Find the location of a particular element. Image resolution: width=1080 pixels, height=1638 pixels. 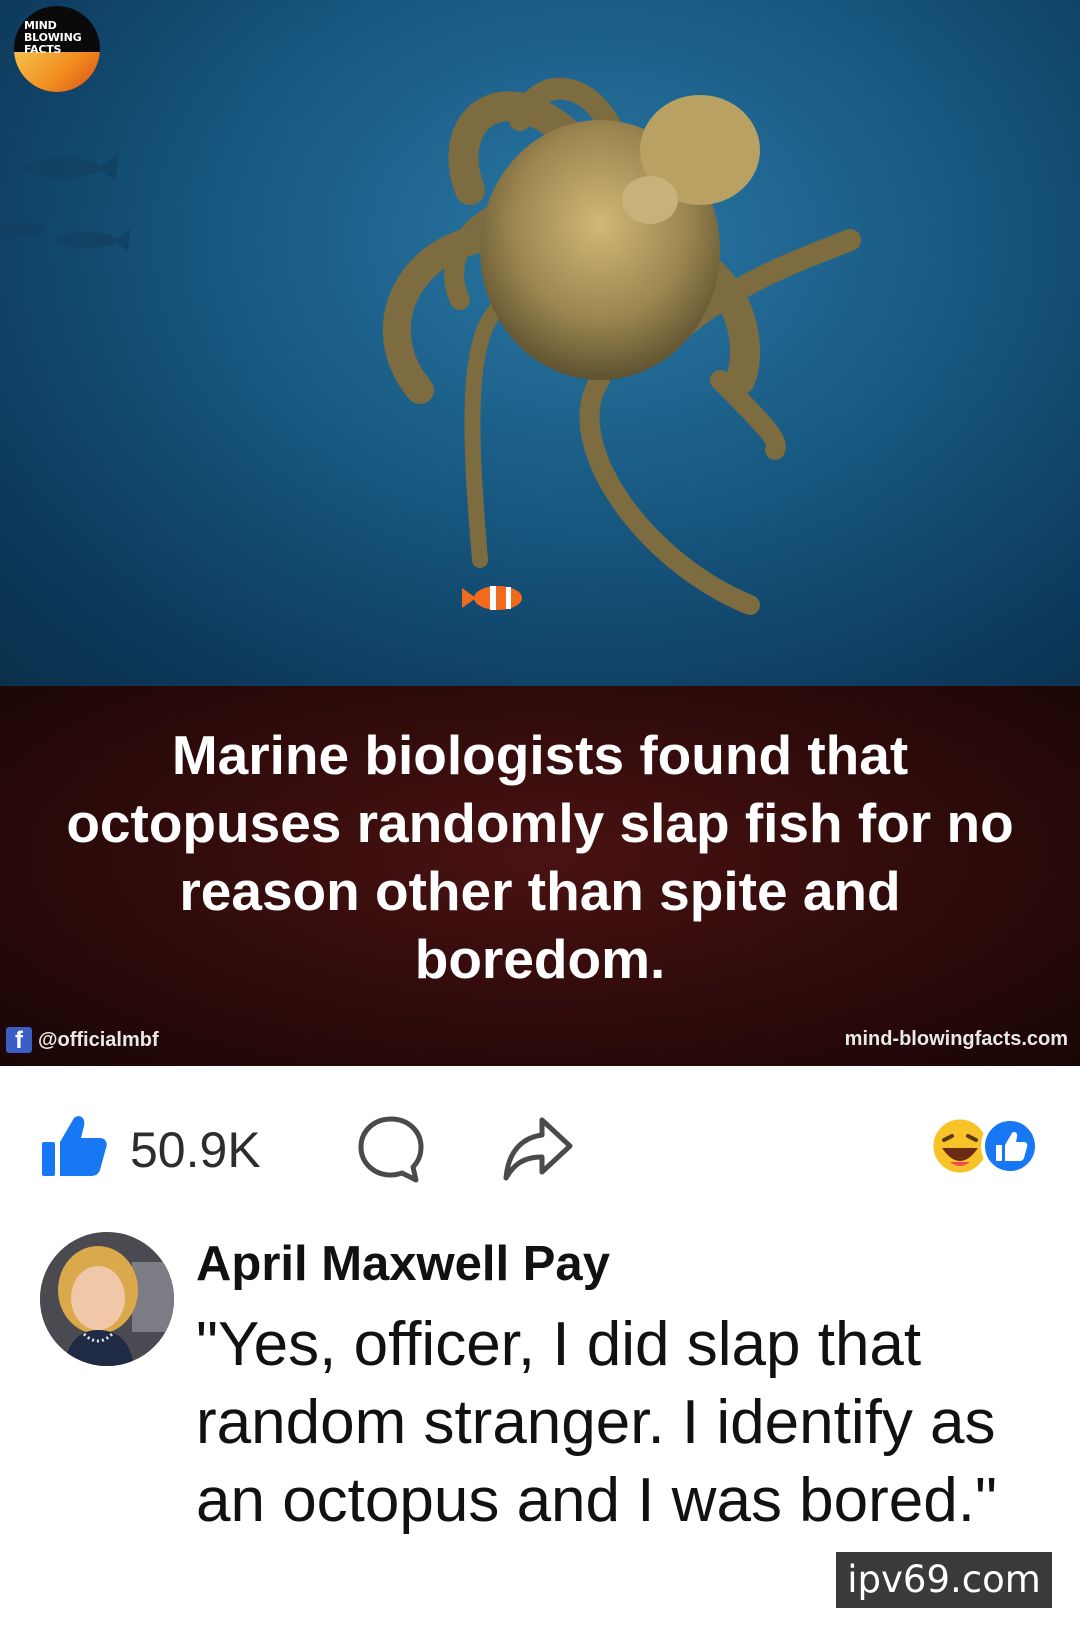

like-reaction-icon is located at coordinates (1010, 1146).